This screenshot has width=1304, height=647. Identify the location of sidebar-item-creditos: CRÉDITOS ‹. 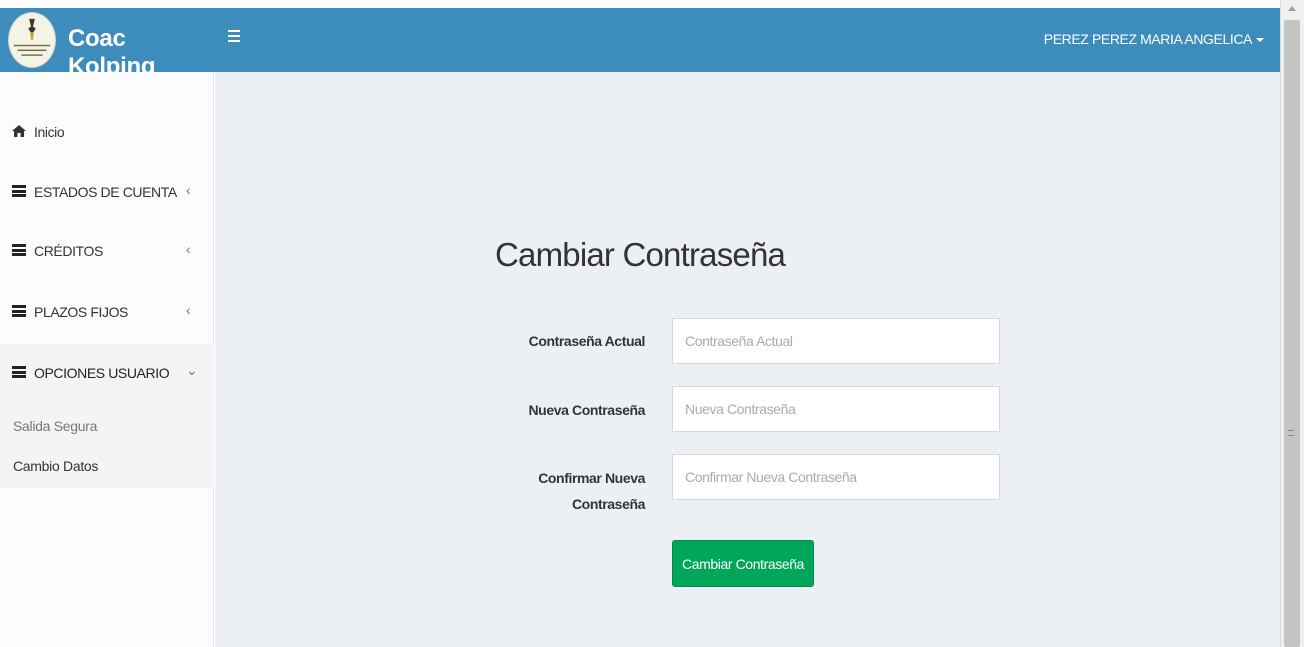
(107, 252).